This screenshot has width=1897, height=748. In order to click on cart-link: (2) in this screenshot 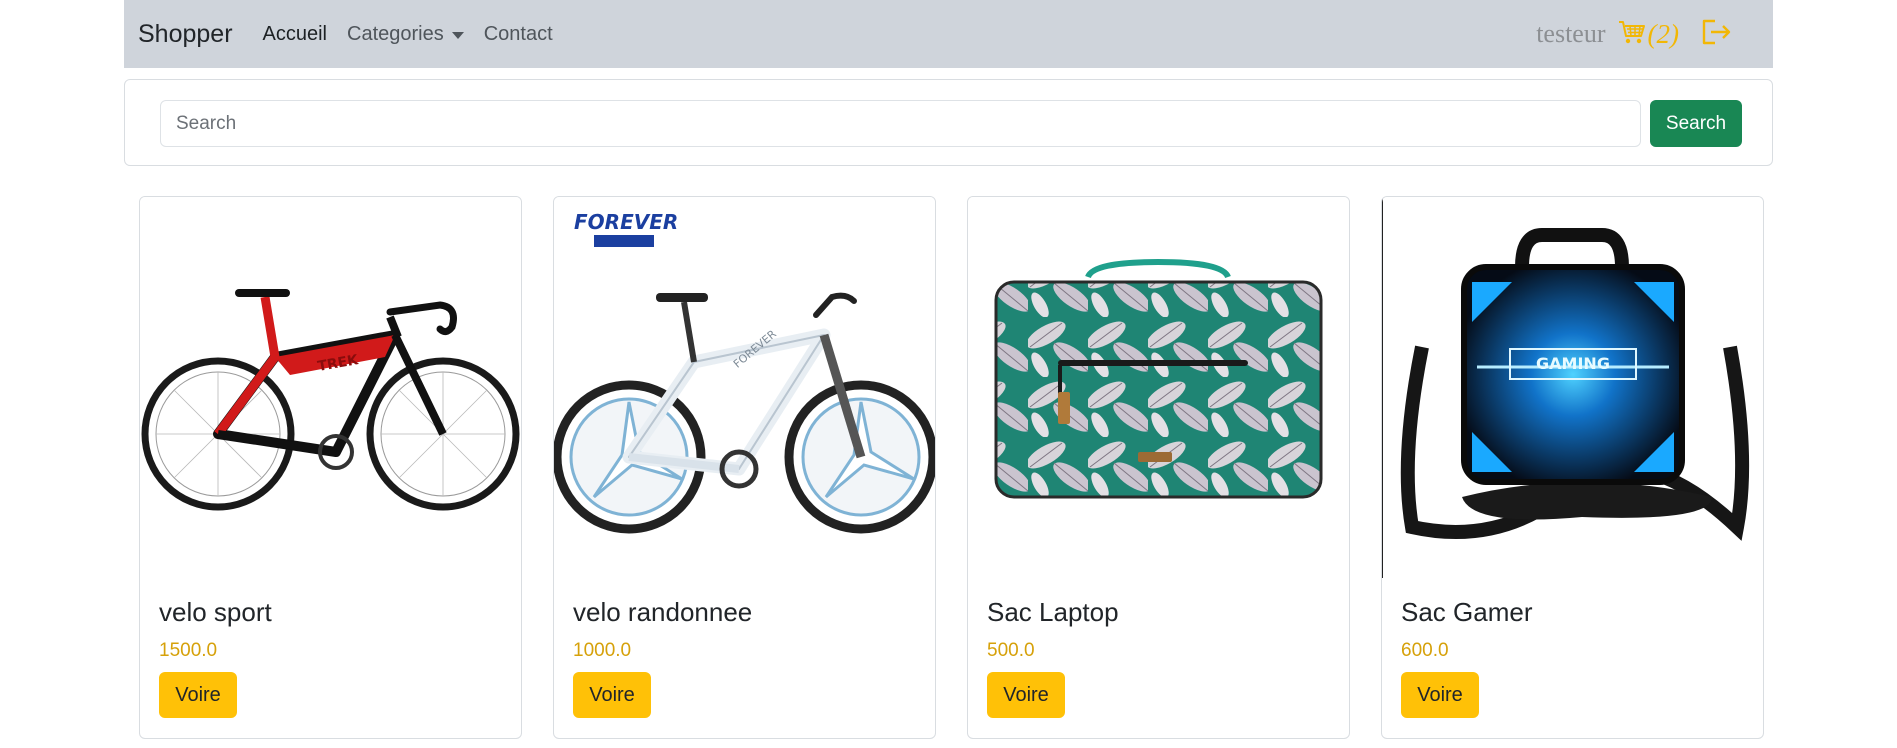, I will do `click(1648, 34)`.